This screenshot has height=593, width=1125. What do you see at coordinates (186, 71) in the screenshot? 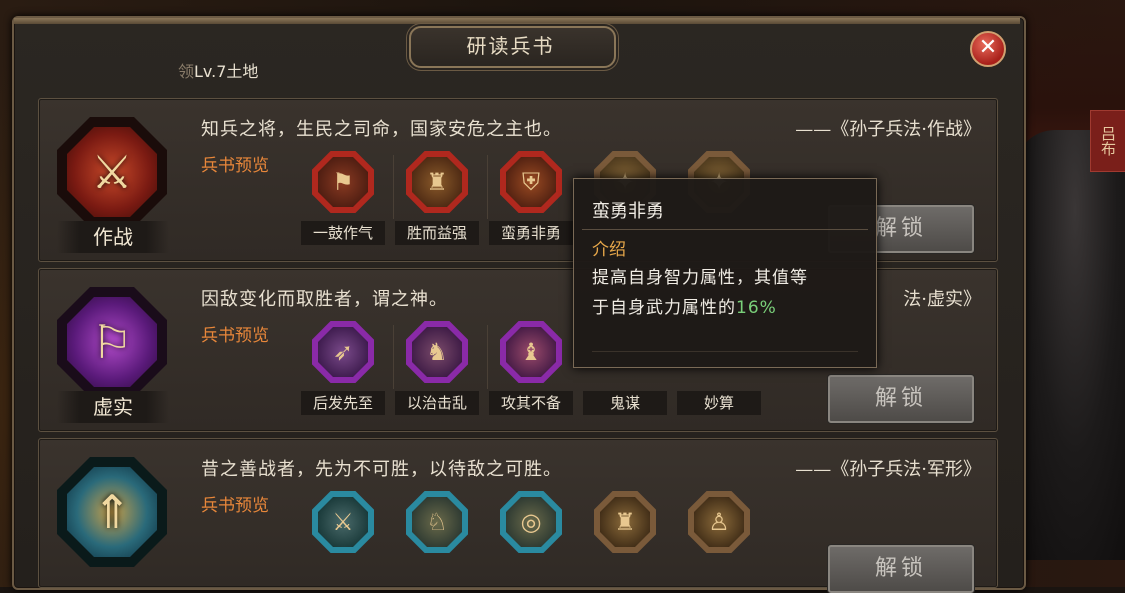
I see `land-prefix: 领` at bounding box center [186, 71].